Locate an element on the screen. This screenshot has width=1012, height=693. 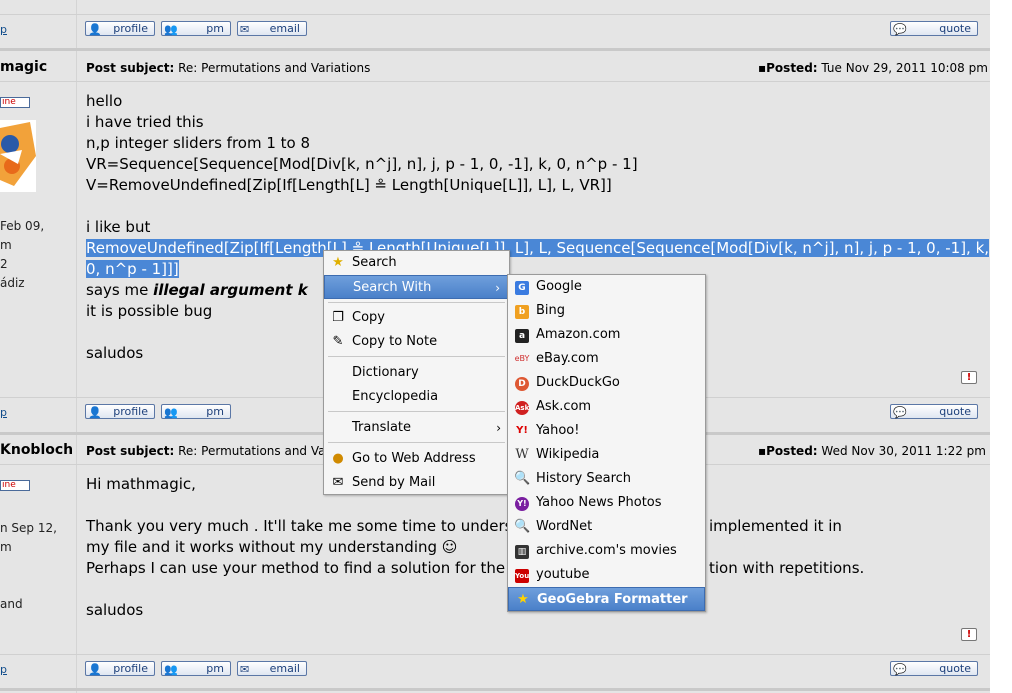
menu-item-encyclopedia: Encyclopedia is located at coordinates (416, 397).